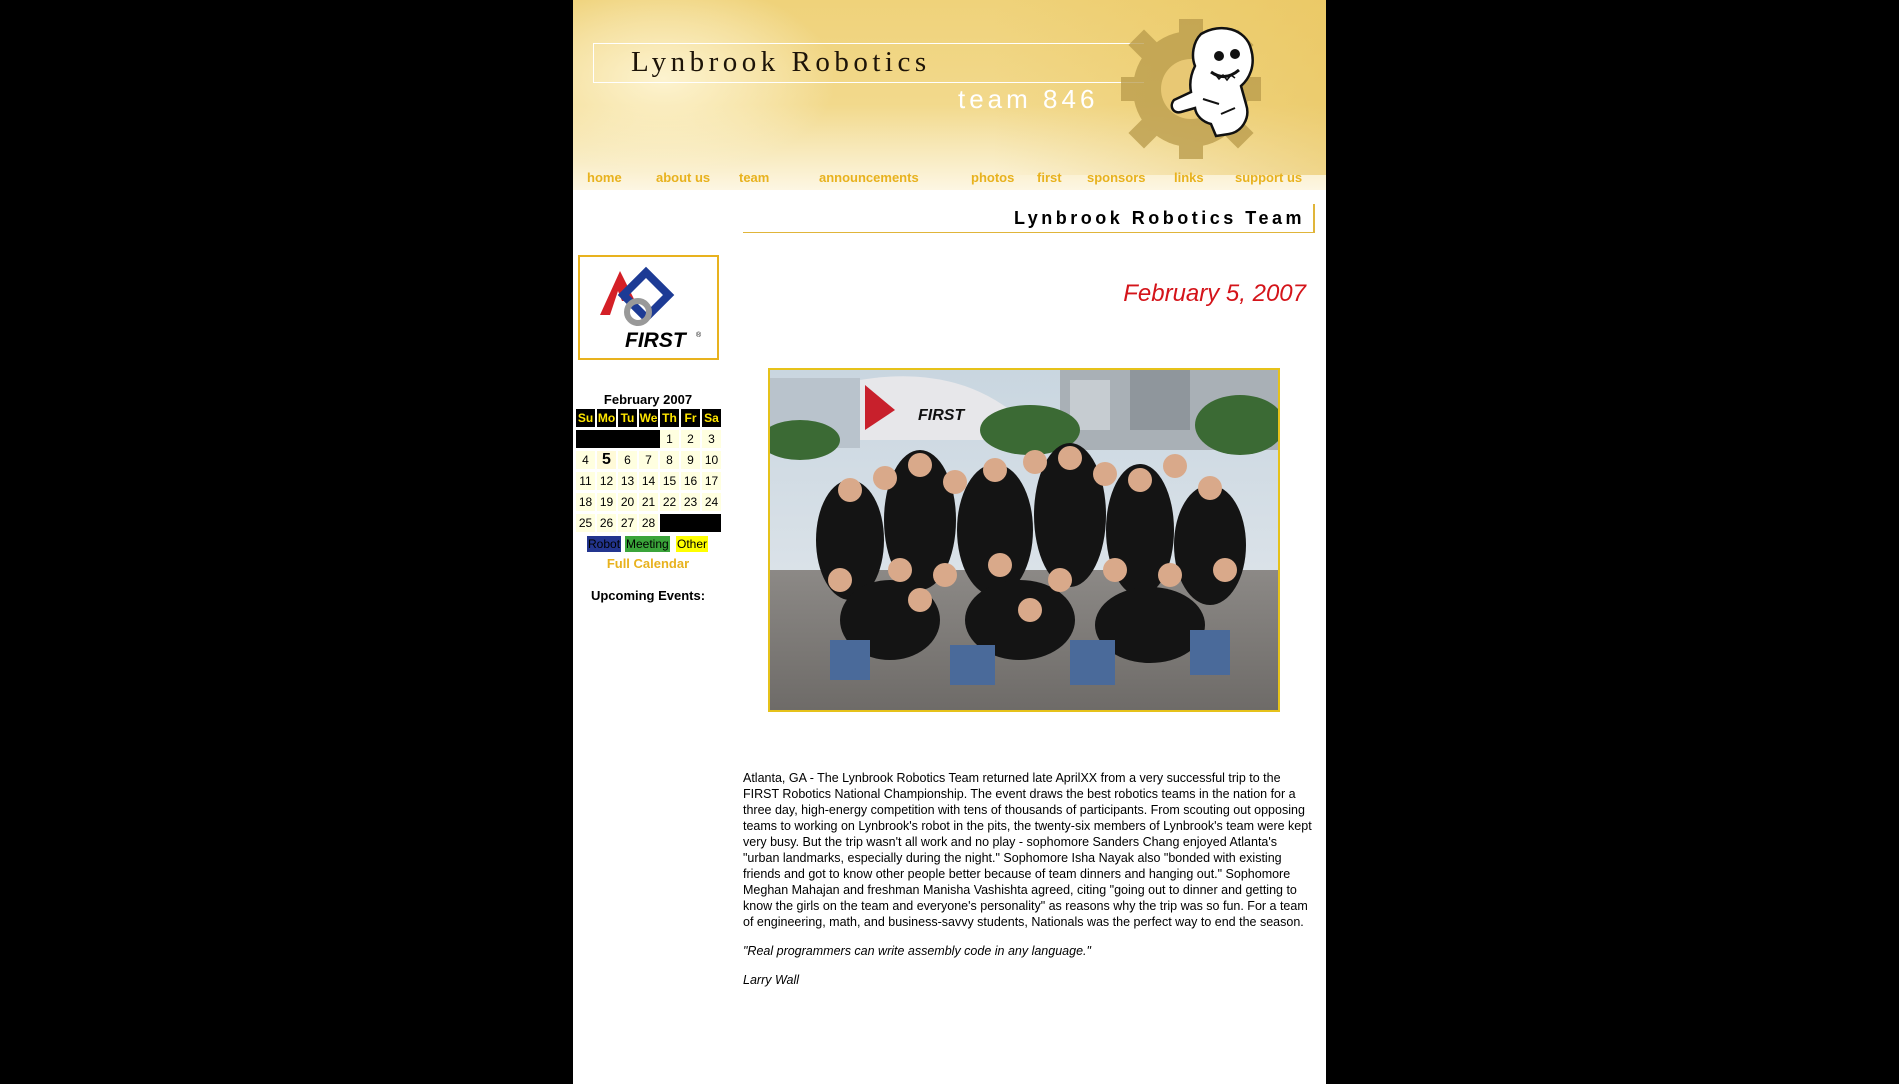 This screenshot has height=1084, width=1899. What do you see at coordinates (585, 502) in the screenshot?
I see `calendar-day: 18` at bounding box center [585, 502].